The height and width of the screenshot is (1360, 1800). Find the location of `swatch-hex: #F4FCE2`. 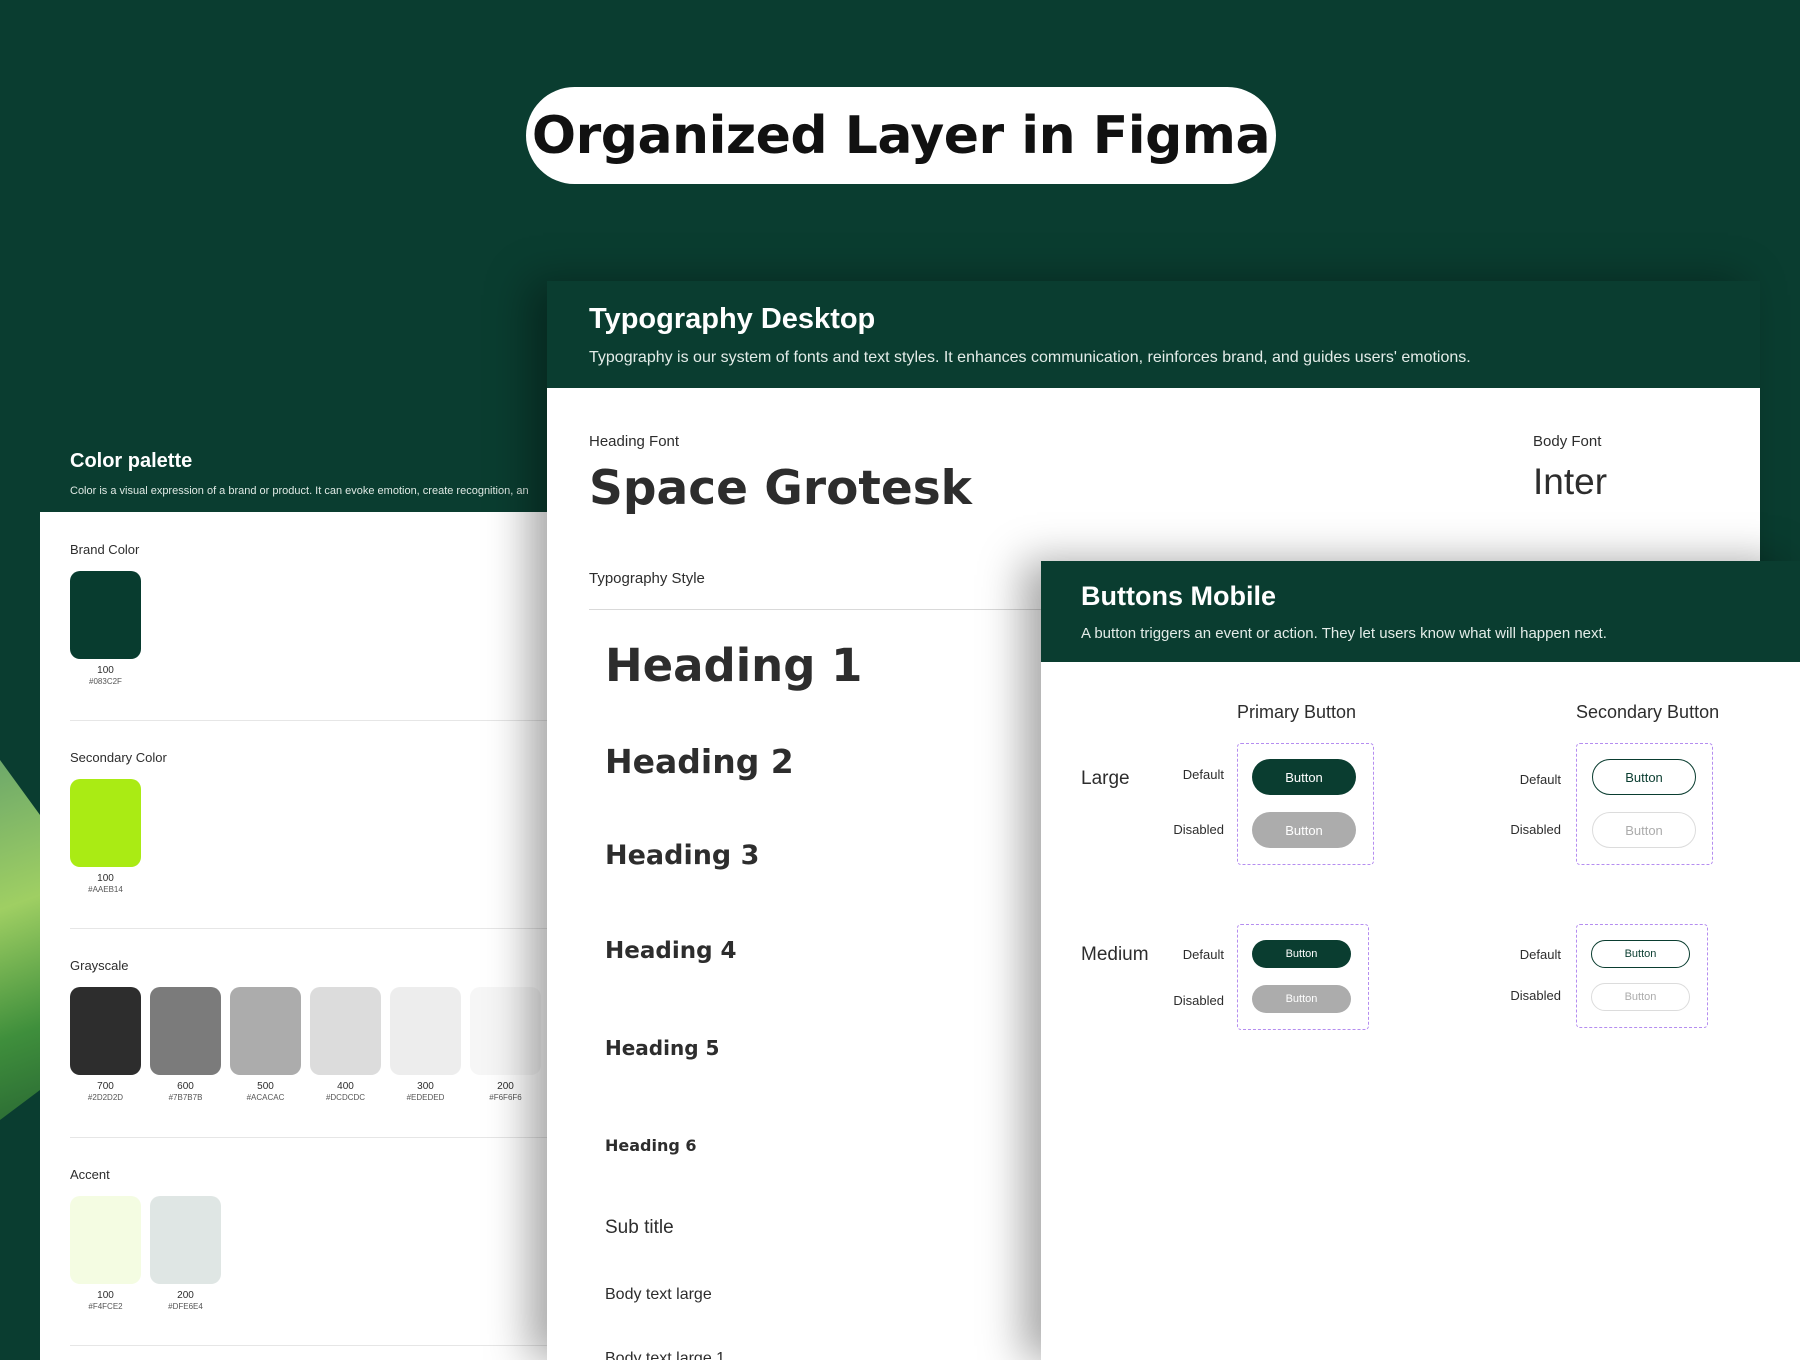

swatch-hex: #F4FCE2 is located at coordinates (105, 1306).